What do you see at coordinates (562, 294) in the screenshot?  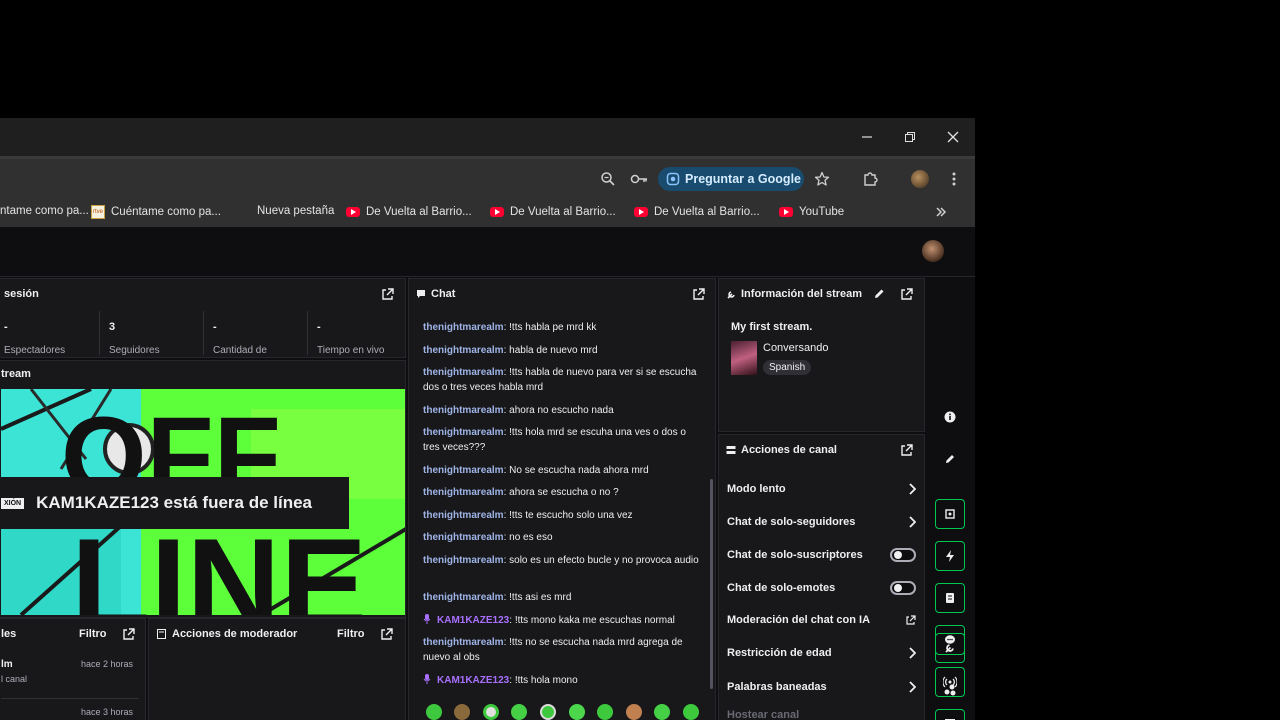 I see `panel-header: Chat` at bounding box center [562, 294].